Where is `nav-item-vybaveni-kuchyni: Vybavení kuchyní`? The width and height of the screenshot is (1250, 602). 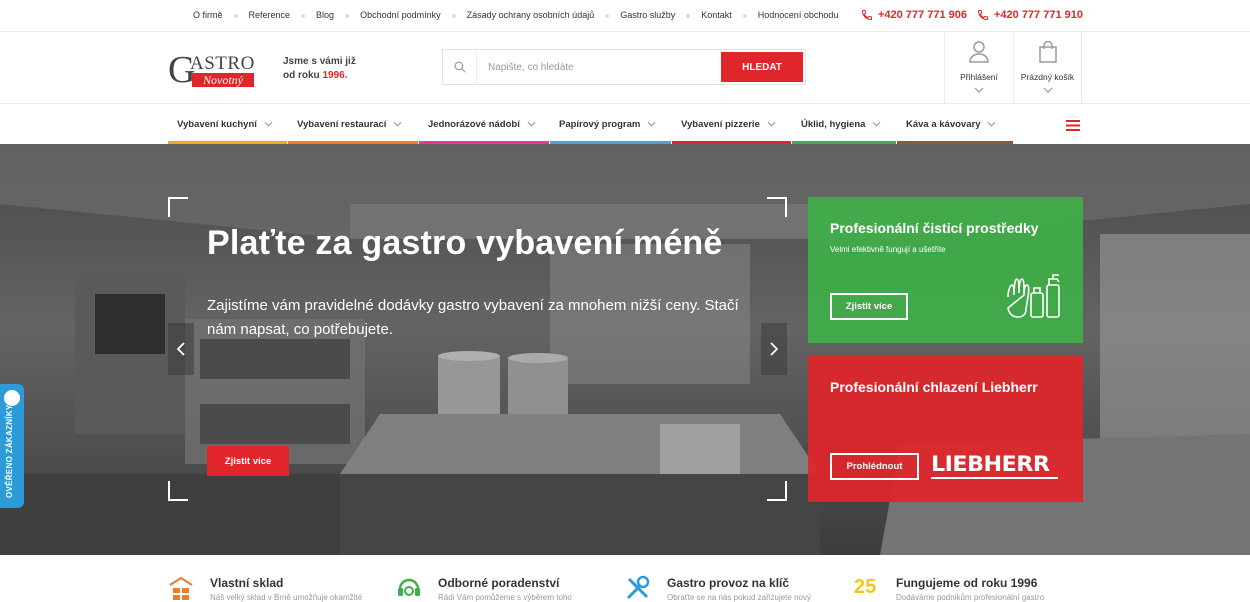 nav-item-vybaveni-kuchyni: Vybavení kuchyní is located at coordinates (227, 124).